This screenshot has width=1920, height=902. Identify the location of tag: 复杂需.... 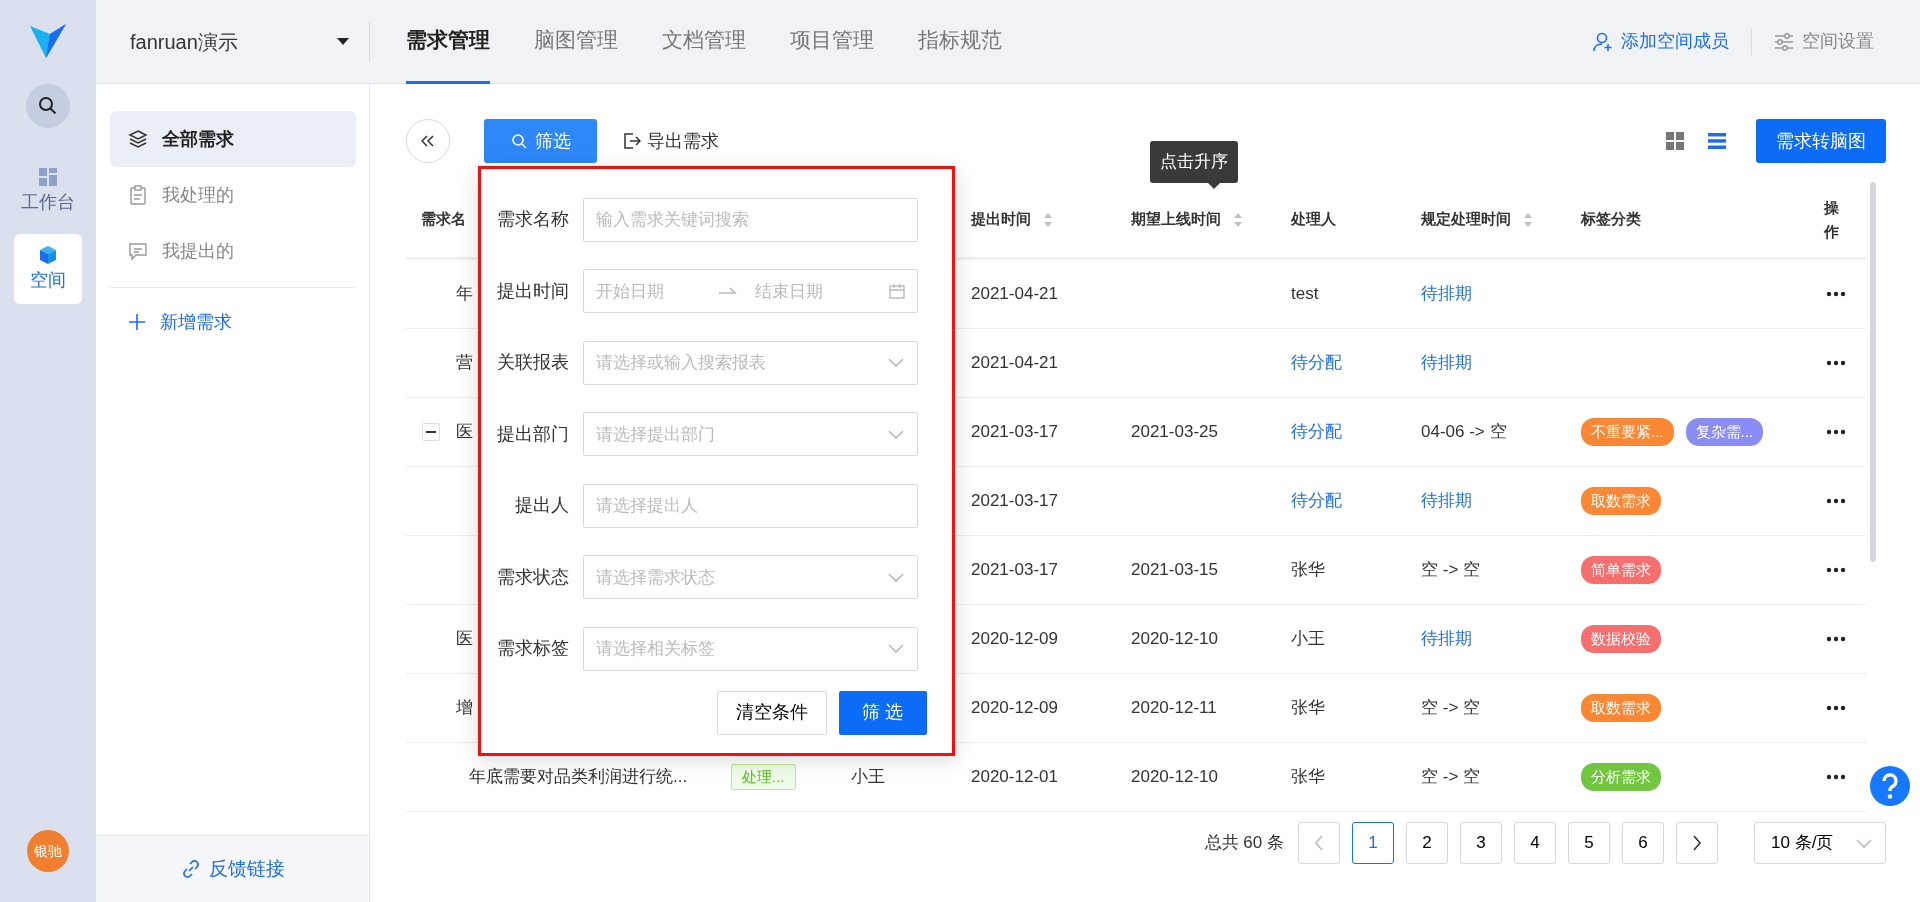
(1724, 432).